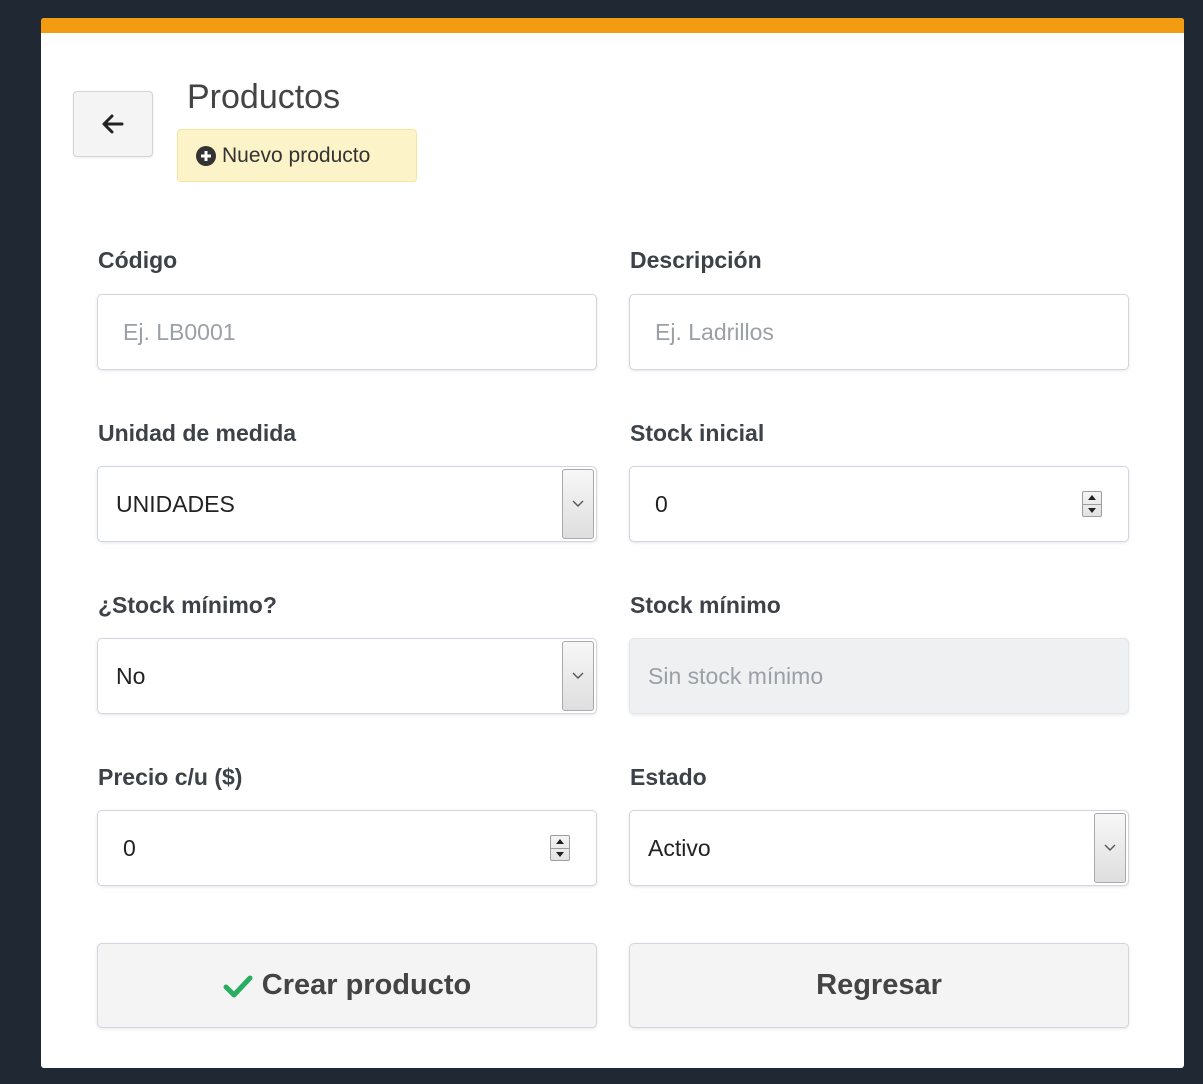 Image resolution: width=1203 pixels, height=1084 pixels. I want to click on stock-inicial-stepper, so click(1092, 504).